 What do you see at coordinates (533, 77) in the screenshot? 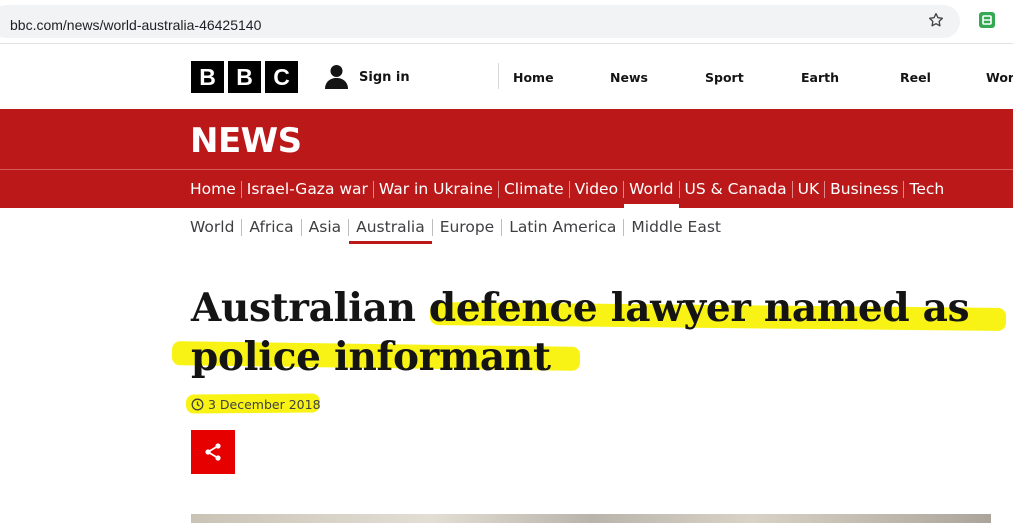
I see `topnav-item-home: Home` at bounding box center [533, 77].